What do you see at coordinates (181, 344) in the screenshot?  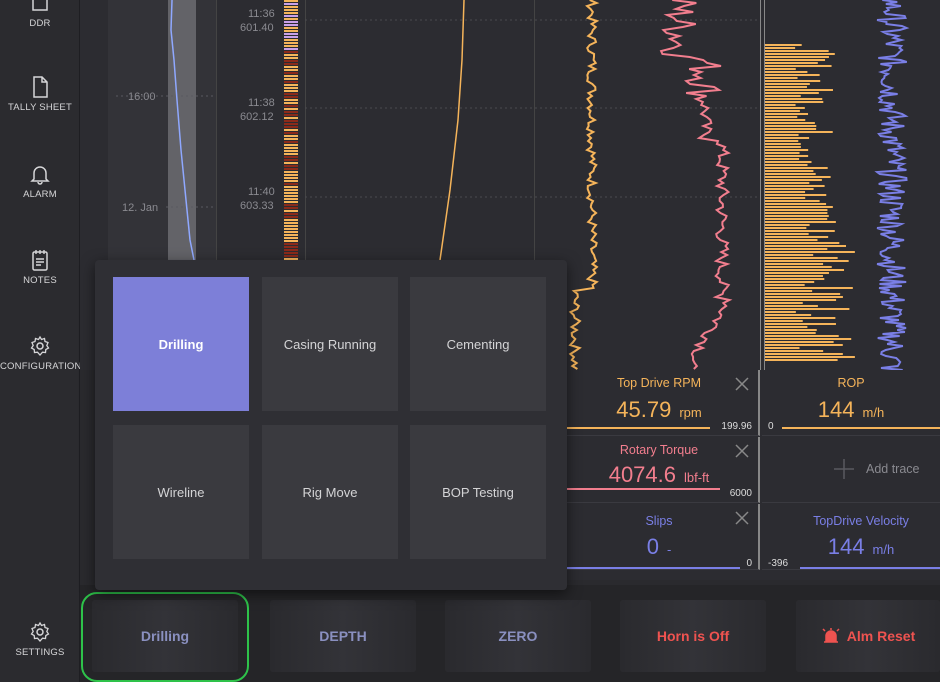 I see `mode-tile-drilling: Drilling` at bounding box center [181, 344].